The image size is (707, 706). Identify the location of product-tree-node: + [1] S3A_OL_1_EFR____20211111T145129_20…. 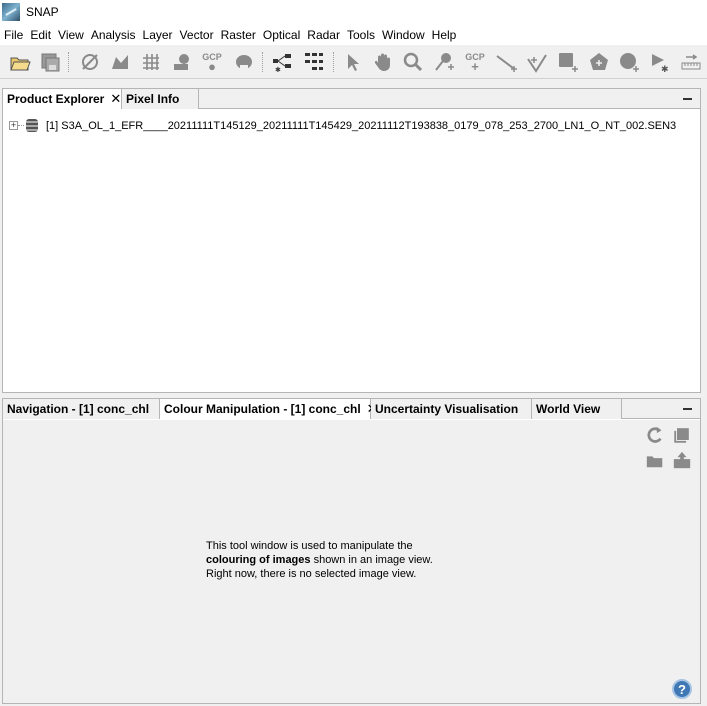
(342, 125).